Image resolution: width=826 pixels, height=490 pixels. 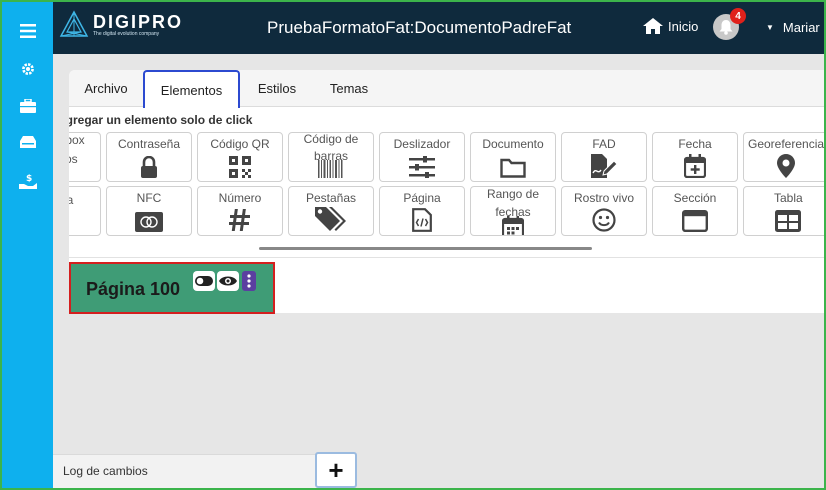 What do you see at coordinates (726, 27) in the screenshot?
I see `bell-icon` at bounding box center [726, 27].